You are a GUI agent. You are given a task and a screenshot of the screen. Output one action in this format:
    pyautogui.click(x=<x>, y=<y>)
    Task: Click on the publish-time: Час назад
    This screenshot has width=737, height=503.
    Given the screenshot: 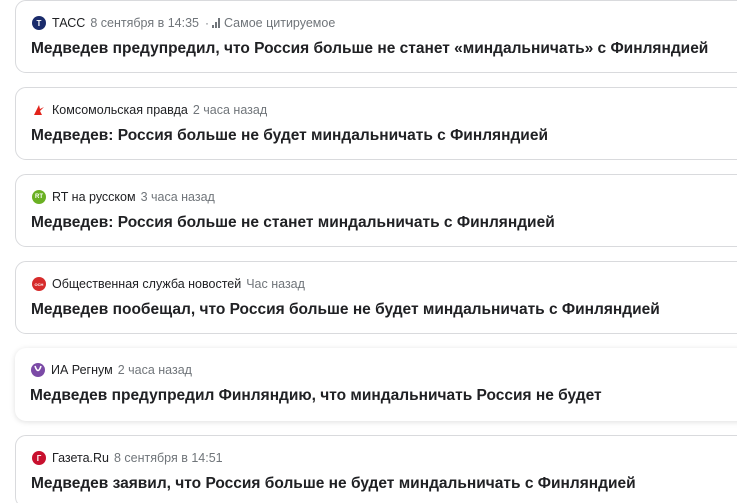 What is the action you would take?
    pyautogui.click(x=275, y=284)
    